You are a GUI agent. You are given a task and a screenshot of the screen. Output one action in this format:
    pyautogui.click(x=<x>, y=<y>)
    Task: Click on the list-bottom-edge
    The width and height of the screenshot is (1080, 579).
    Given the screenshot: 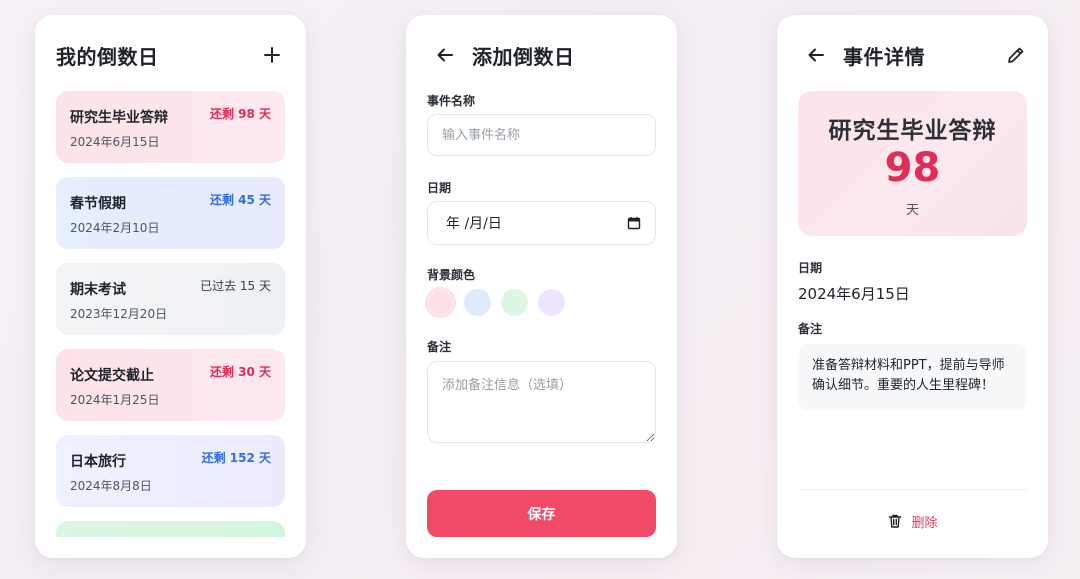 What is the action you would take?
    pyautogui.click(x=170, y=547)
    